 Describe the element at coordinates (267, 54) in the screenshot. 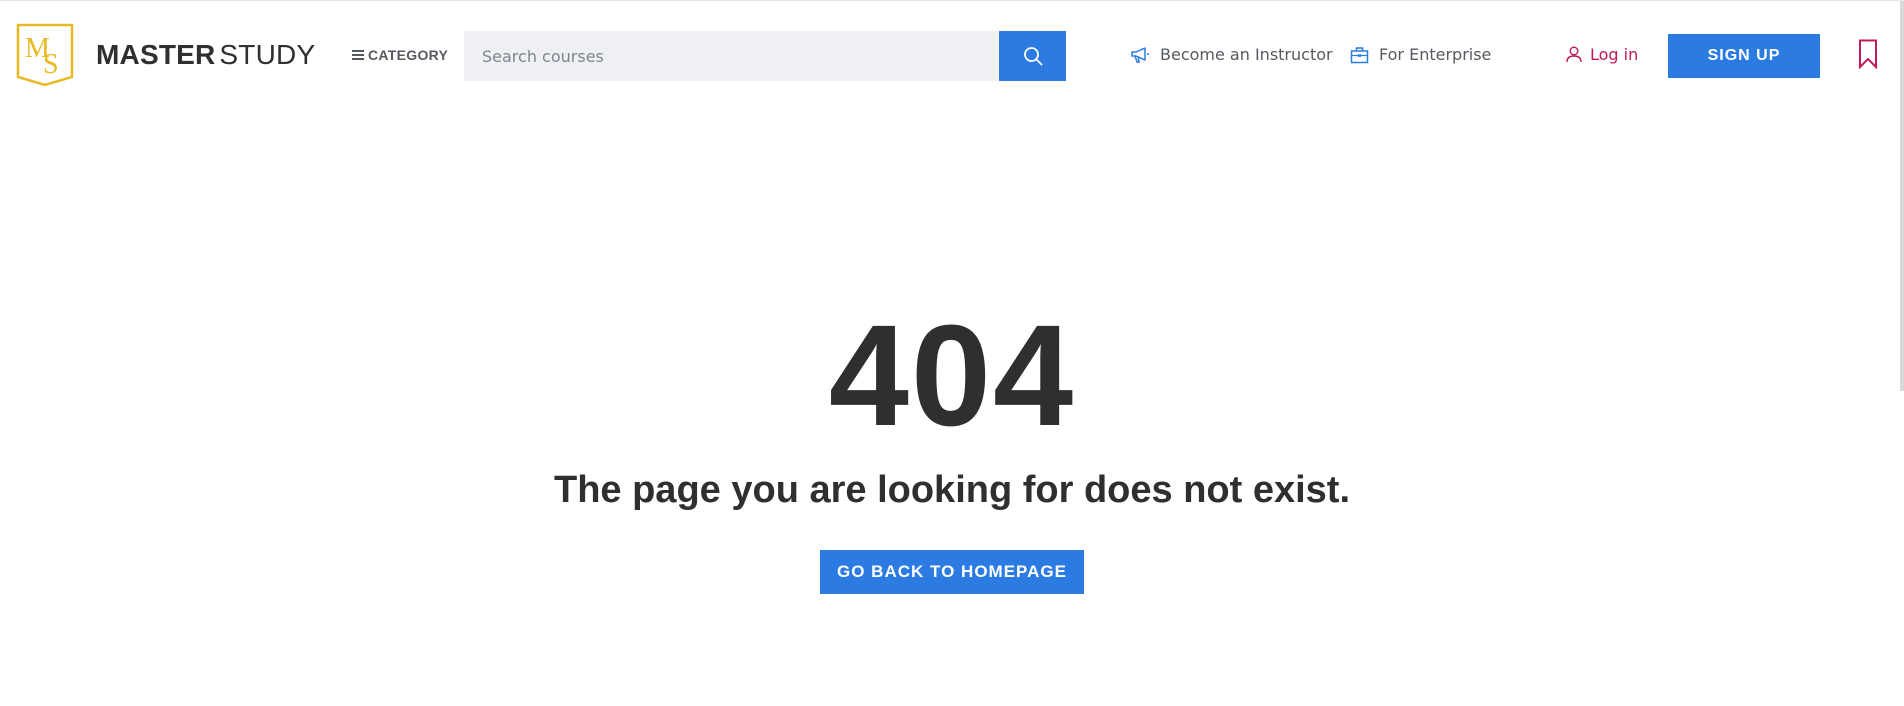

I see `brand-regular: STUDY` at that location.